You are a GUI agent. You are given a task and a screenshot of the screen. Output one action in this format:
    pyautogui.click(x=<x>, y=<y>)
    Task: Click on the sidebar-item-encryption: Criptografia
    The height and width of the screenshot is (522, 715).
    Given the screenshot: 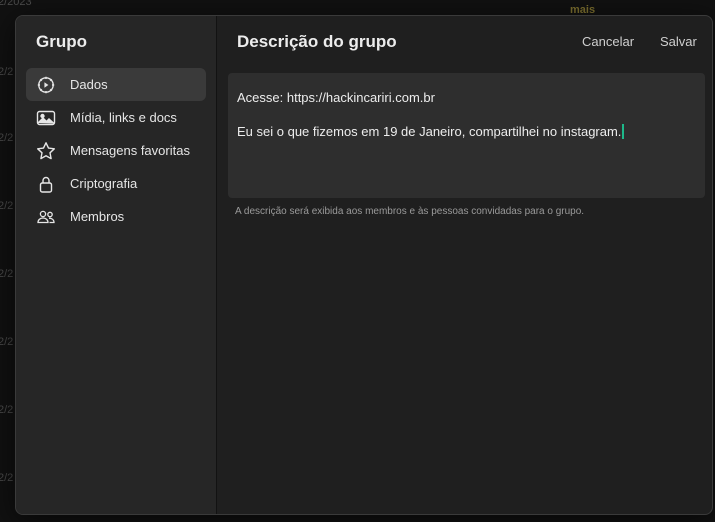 What is the action you would take?
    pyautogui.click(x=116, y=183)
    